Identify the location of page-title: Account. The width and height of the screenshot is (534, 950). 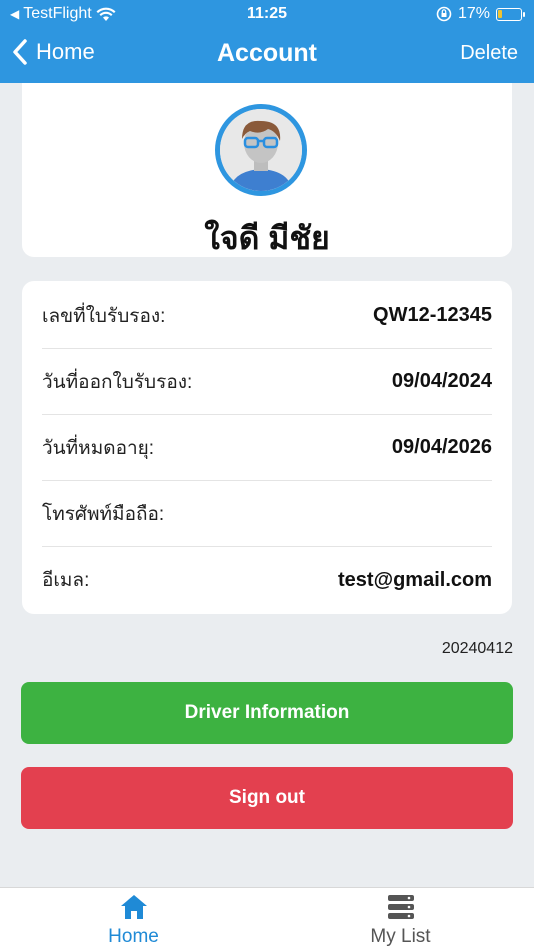
(267, 53).